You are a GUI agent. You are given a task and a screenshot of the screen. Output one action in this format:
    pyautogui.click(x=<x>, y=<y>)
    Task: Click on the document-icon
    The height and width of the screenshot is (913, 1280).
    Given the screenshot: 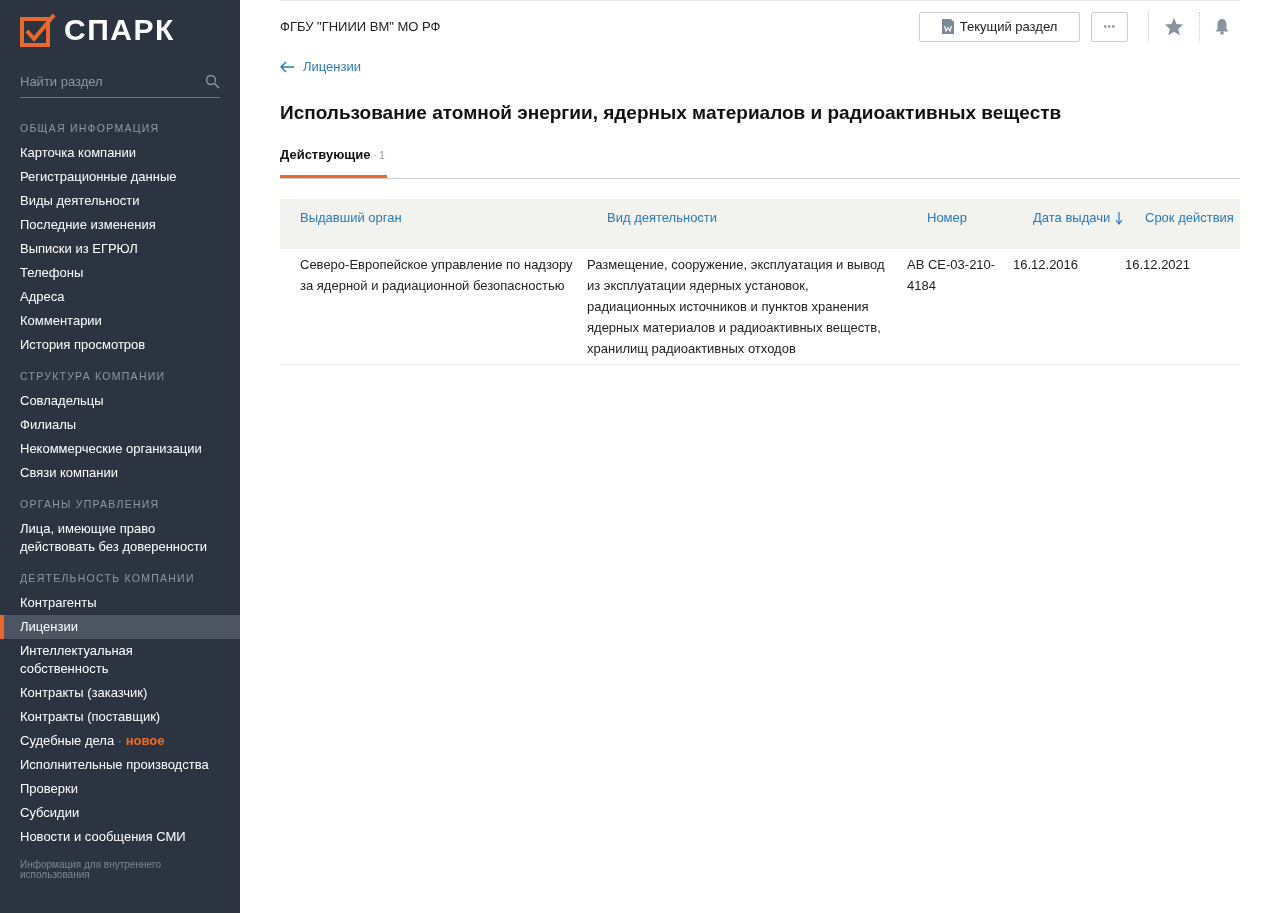 What is the action you would take?
    pyautogui.click(x=947, y=26)
    